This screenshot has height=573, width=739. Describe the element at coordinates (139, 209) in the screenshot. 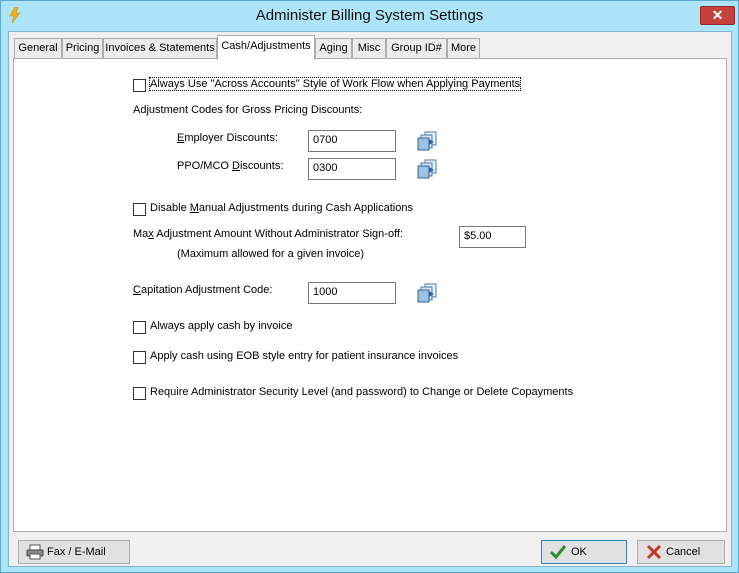

I see `disable-manual-checkbox` at that location.